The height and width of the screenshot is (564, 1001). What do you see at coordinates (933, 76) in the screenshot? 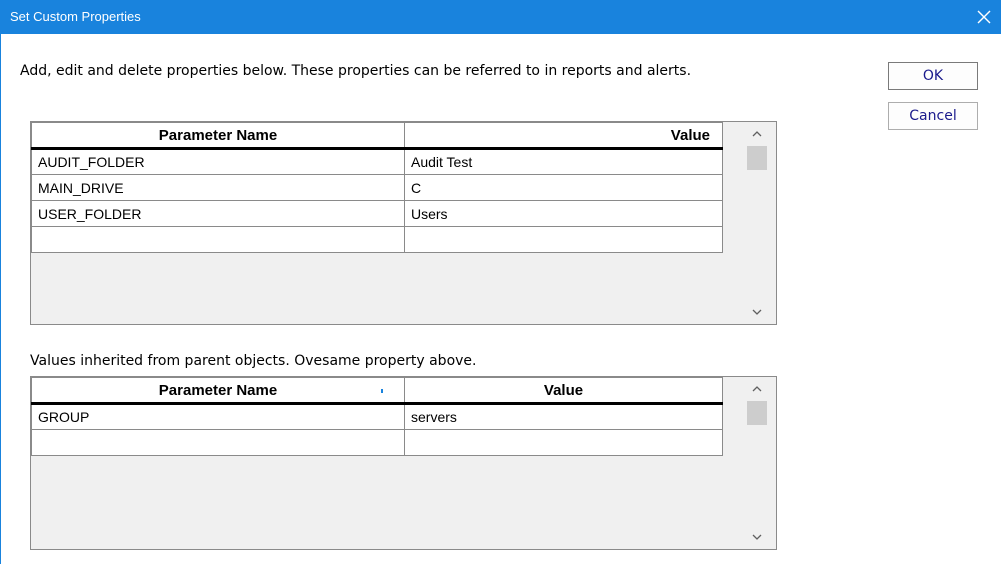
I see `ok-button: OK` at bounding box center [933, 76].